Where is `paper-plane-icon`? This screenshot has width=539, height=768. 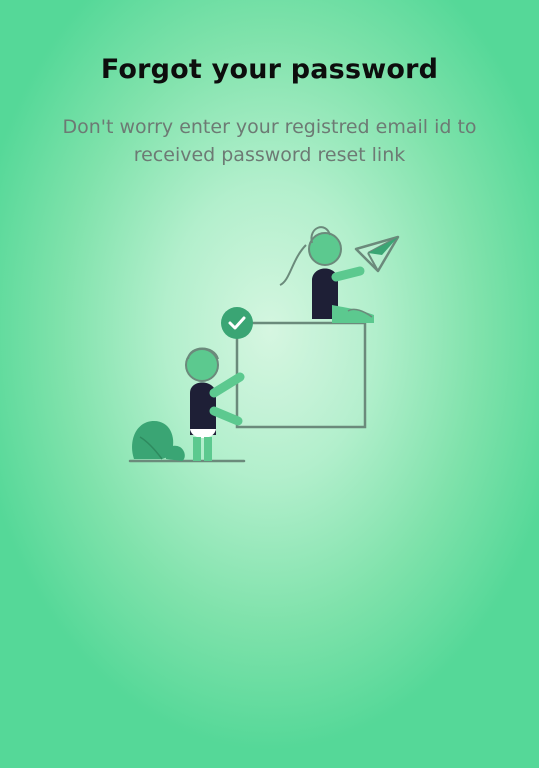 paper-plane-icon is located at coordinates (377, 254).